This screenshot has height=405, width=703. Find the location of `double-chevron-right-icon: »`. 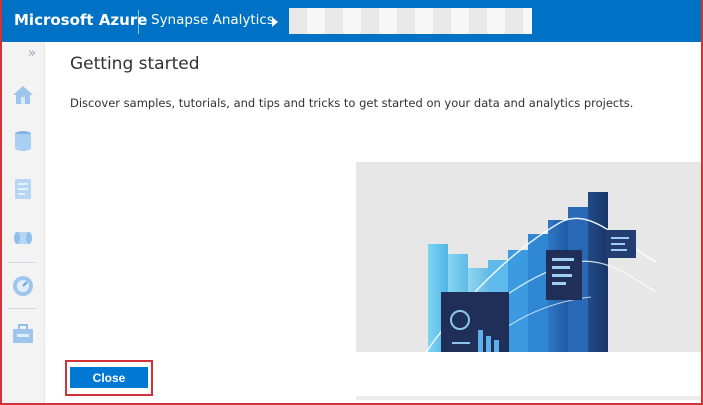

double-chevron-right-icon: » is located at coordinates (32, 53).